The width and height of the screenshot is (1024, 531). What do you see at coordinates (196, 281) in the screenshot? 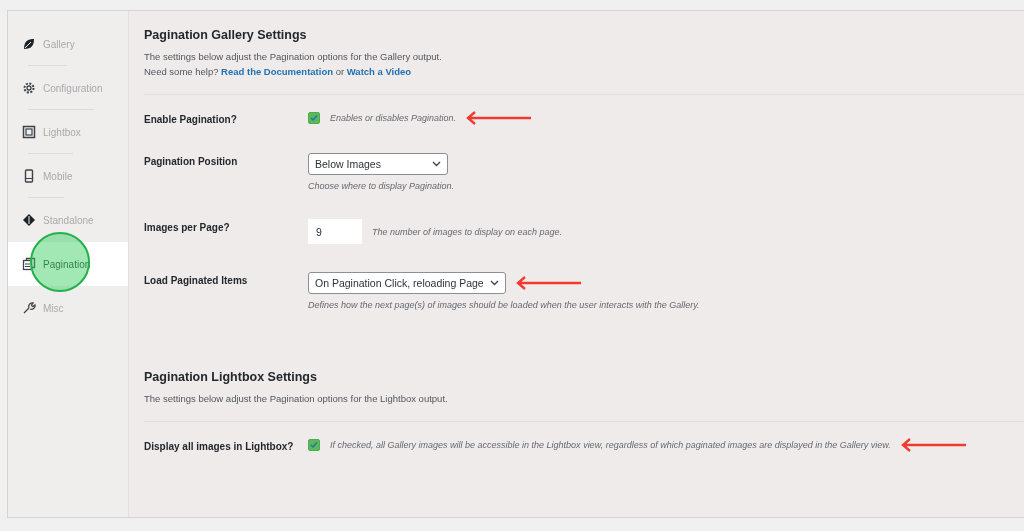
I see `setting-label: Load Paginated Items` at bounding box center [196, 281].